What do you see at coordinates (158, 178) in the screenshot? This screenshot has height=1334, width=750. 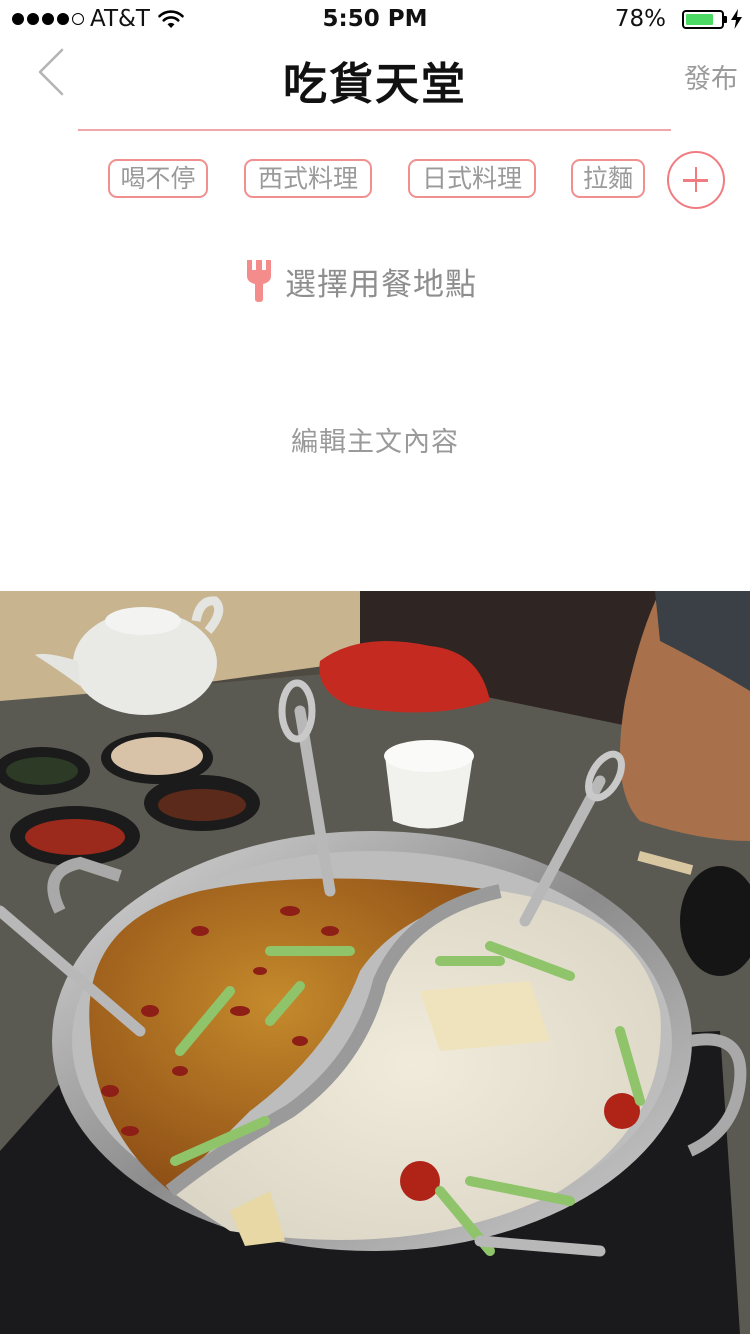 I see `tag-drinks: 喝不停` at bounding box center [158, 178].